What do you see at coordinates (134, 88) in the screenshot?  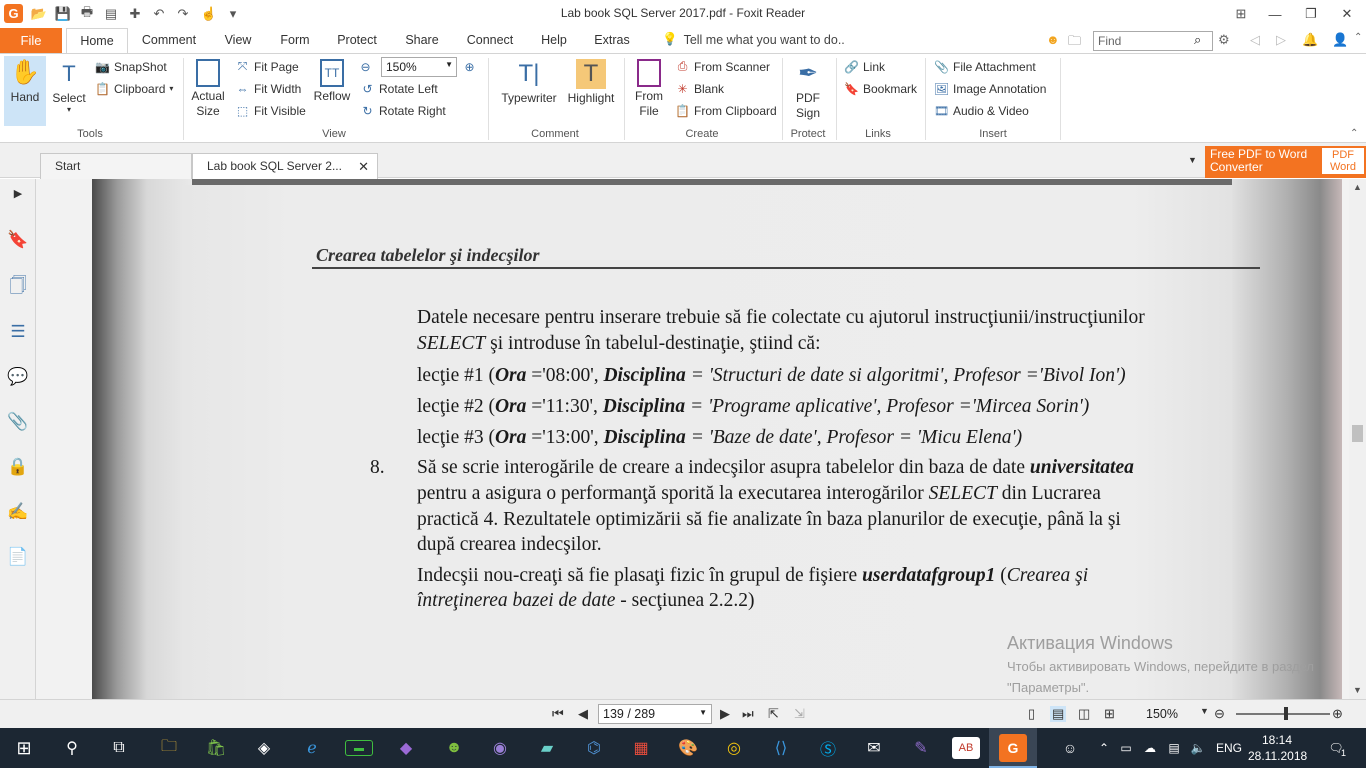 I see `clipboard-button: 📋 Clipboard ▾` at bounding box center [134, 88].